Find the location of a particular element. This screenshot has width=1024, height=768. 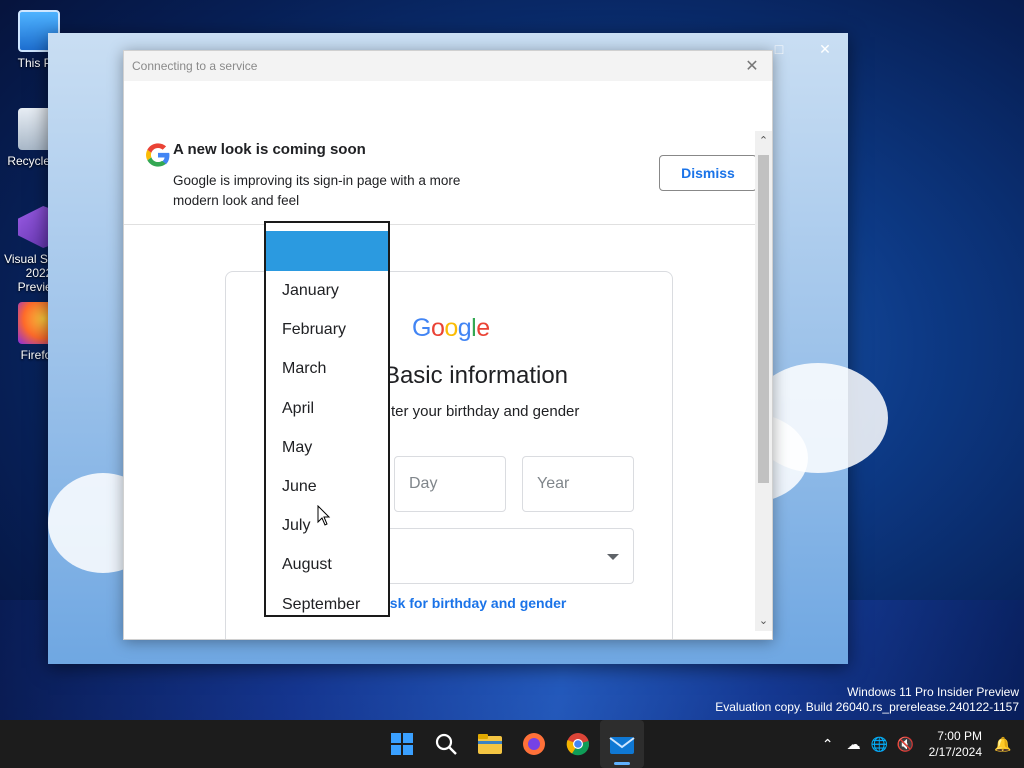

dialog-scrollbar: ⌃ ⌄ is located at coordinates (763, 381).